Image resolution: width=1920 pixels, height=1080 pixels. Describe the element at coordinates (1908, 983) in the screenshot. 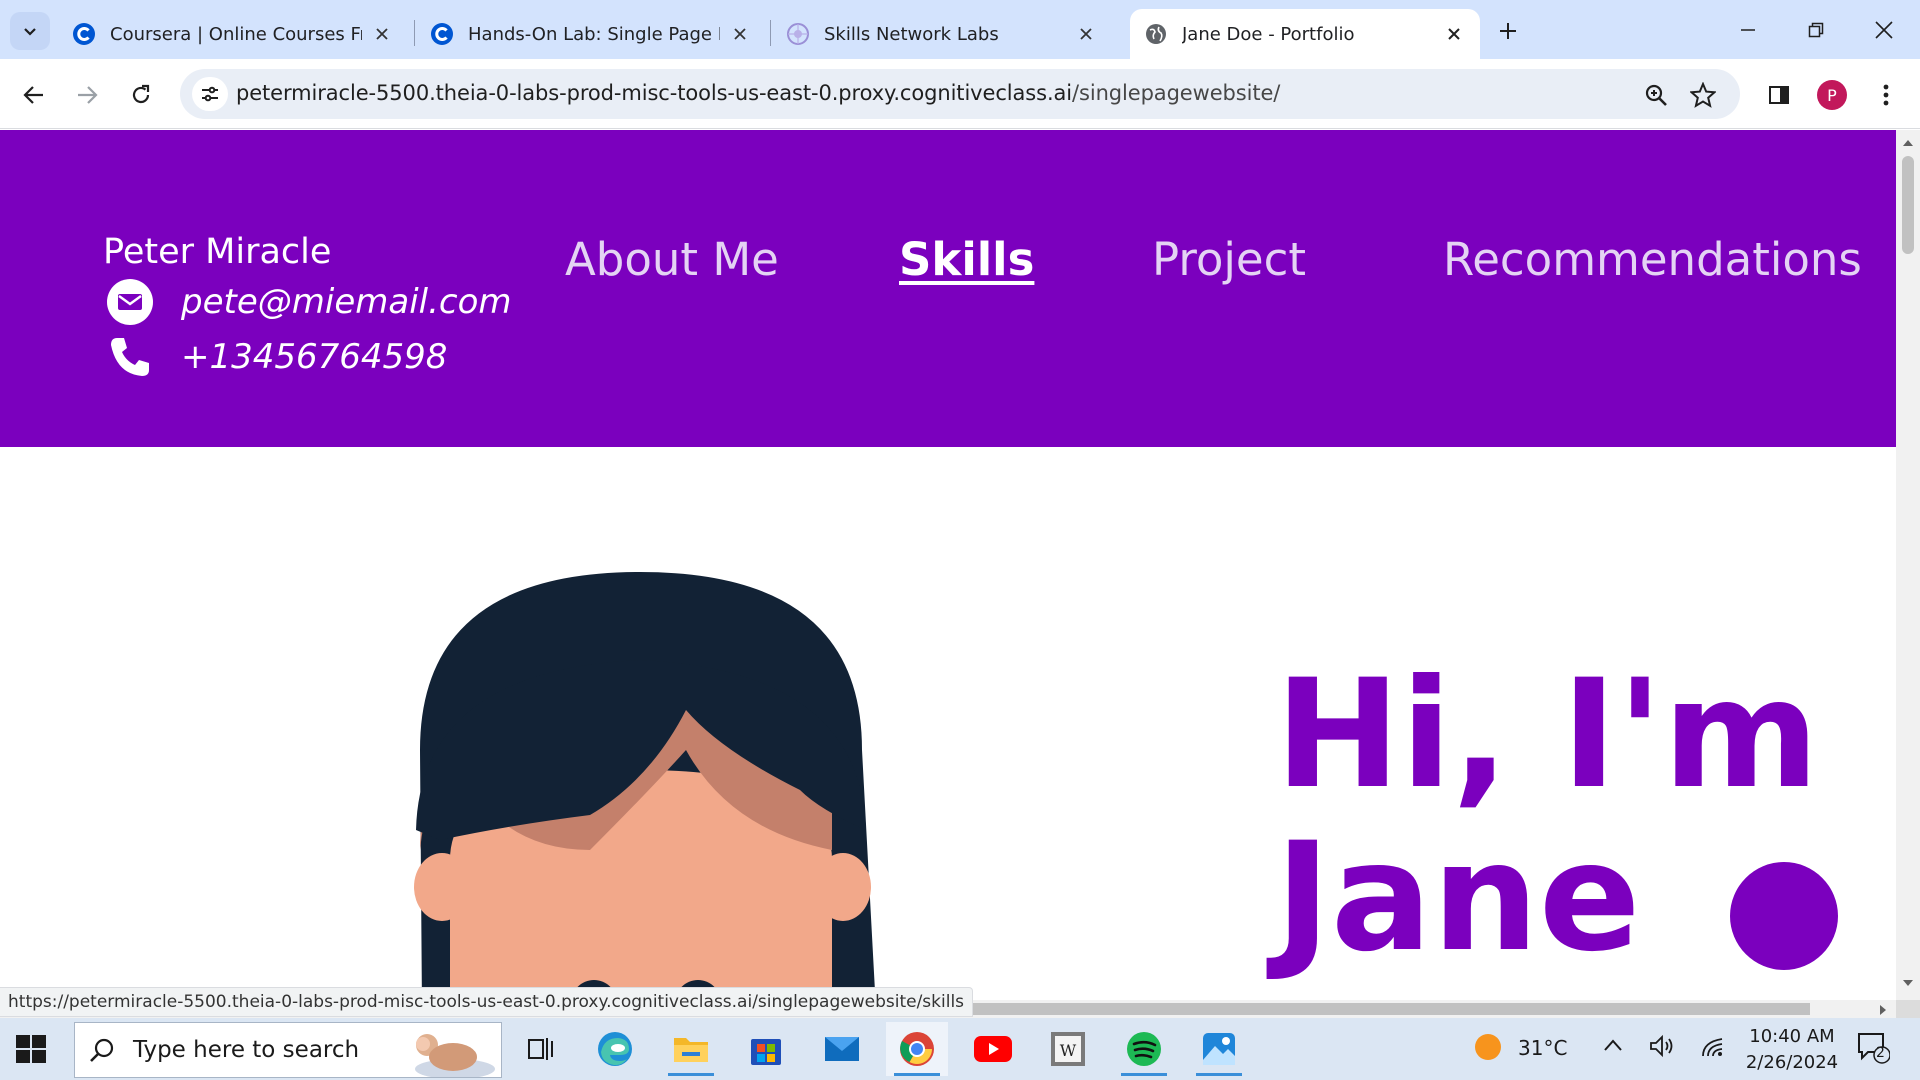

I see `scroll-down-icon` at that location.